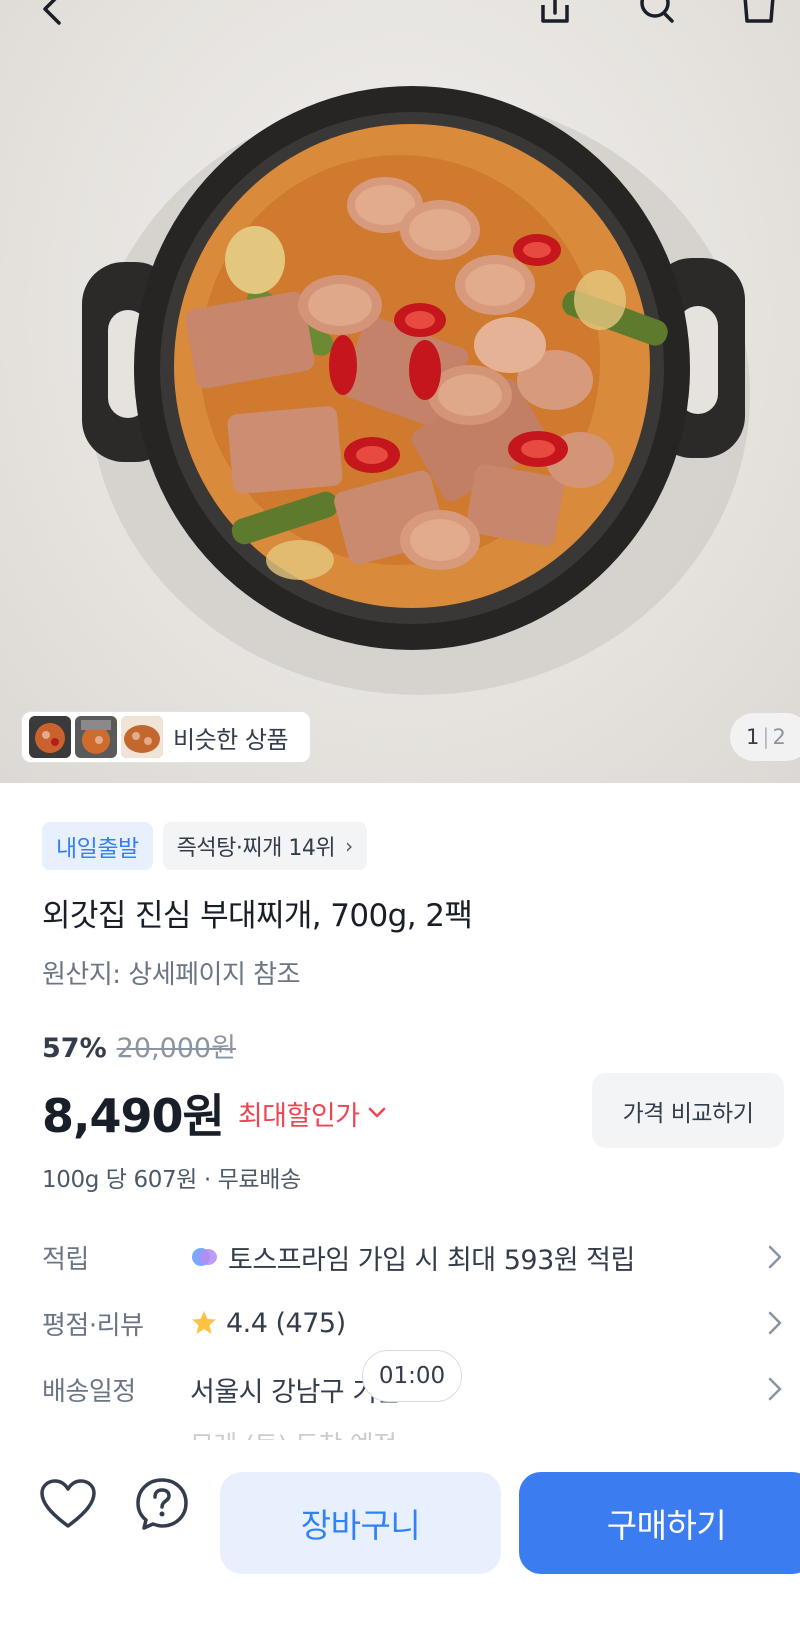  What do you see at coordinates (659, 1523) in the screenshot?
I see `buy-now-button: 구매하기` at bounding box center [659, 1523].